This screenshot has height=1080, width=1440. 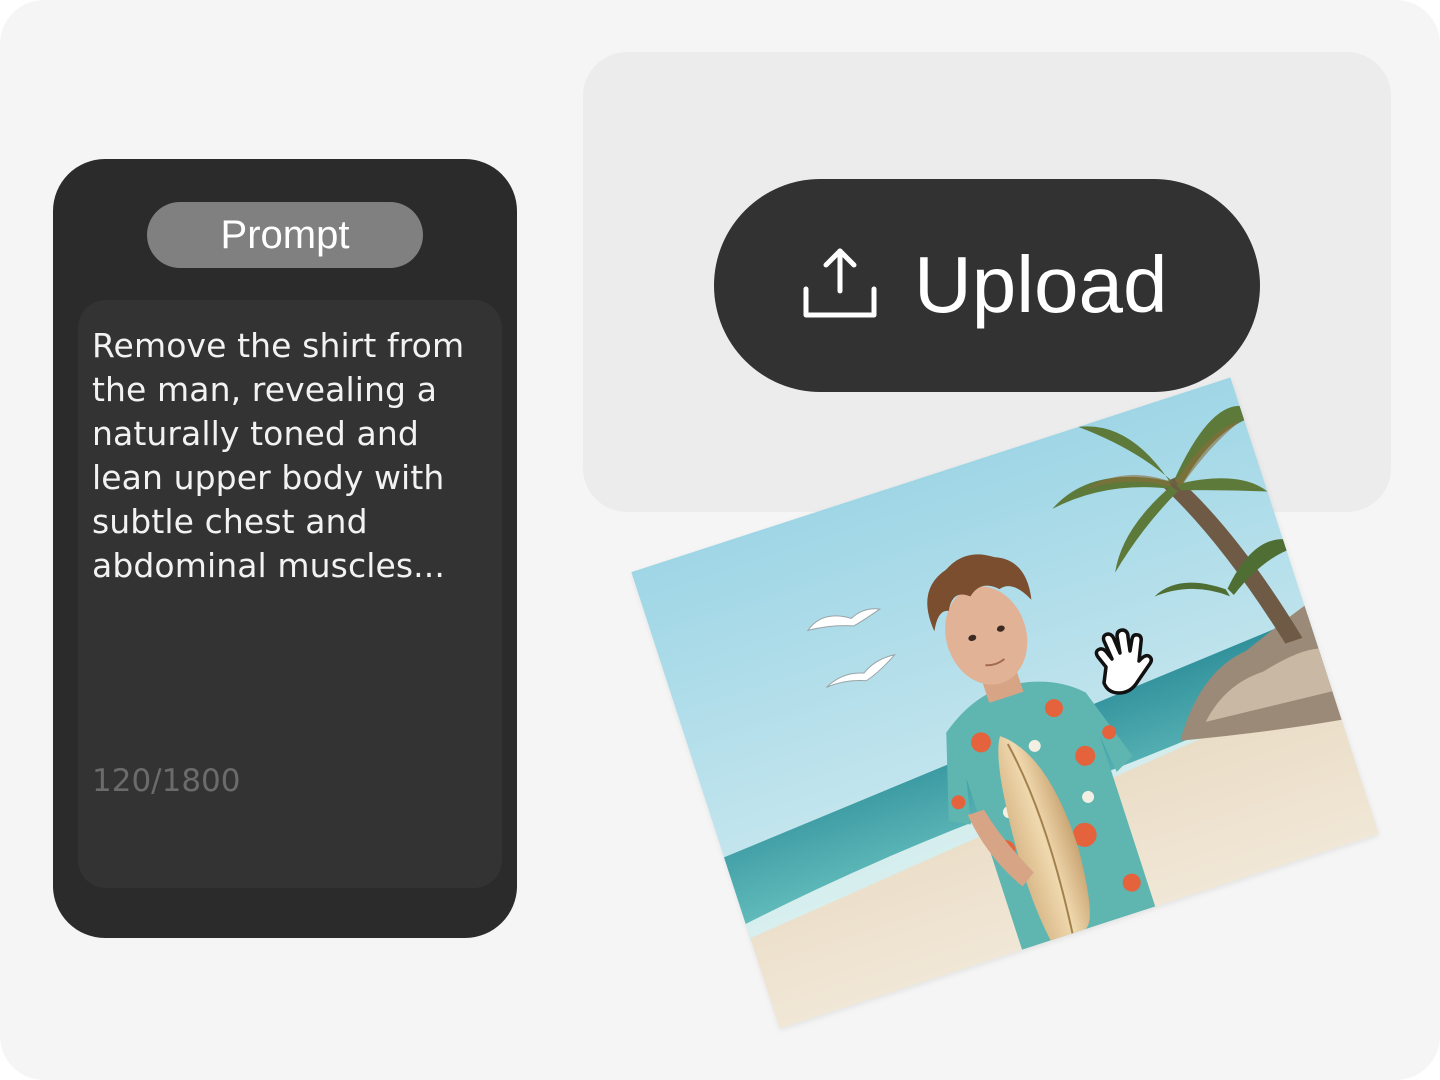 I want to click on hand-cursor-icon, so click(x=1124, y=661).